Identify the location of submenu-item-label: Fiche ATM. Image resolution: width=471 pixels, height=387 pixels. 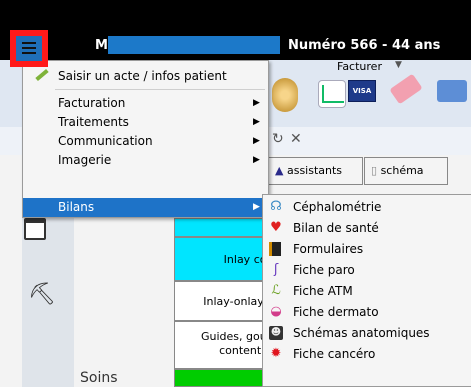
(323, 291).